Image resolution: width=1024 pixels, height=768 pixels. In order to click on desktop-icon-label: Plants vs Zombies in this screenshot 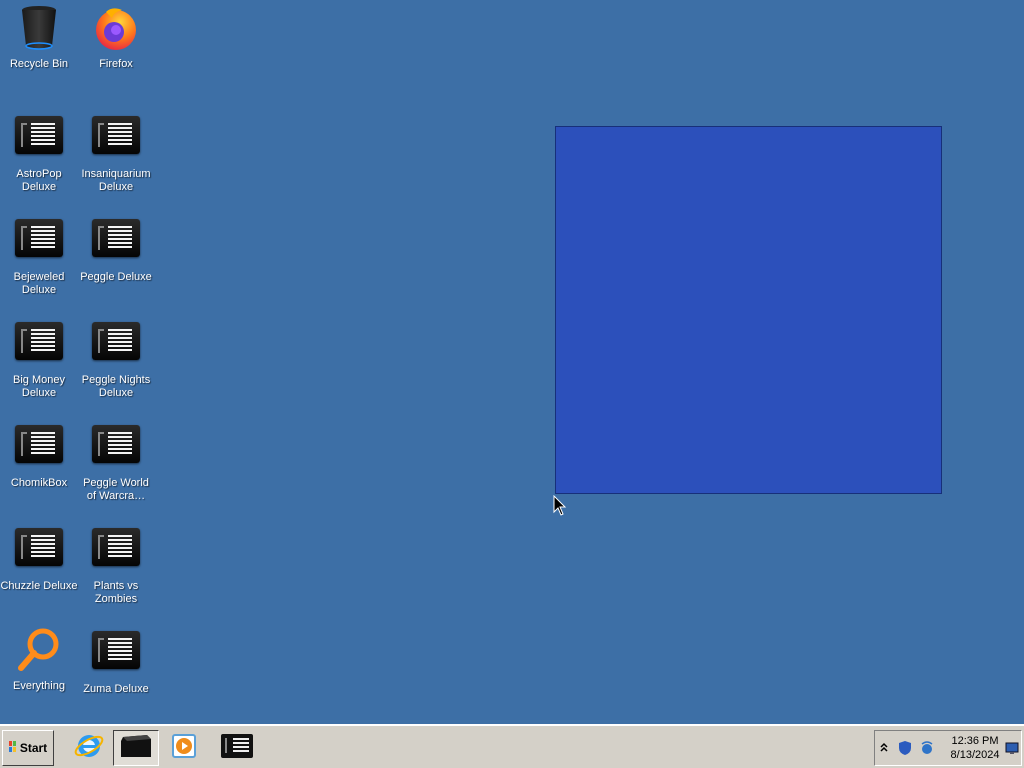, I will do `click(116, 592)`.